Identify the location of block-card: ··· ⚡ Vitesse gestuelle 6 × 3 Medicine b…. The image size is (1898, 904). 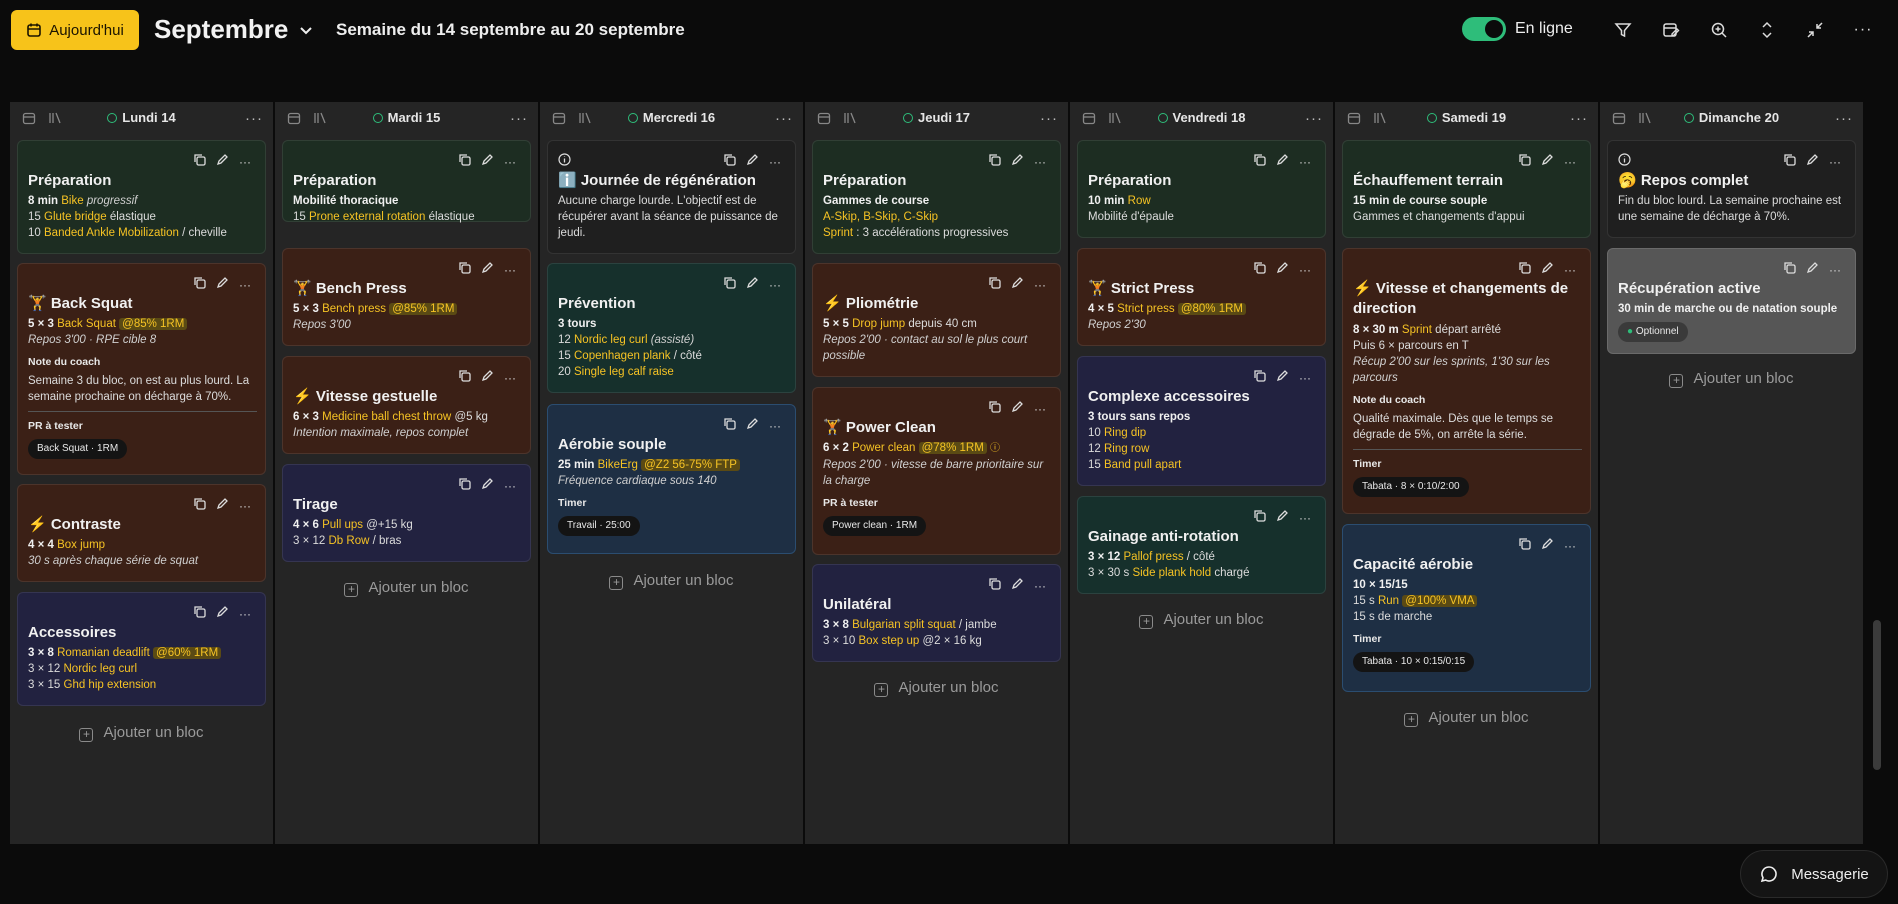
(406, 405).